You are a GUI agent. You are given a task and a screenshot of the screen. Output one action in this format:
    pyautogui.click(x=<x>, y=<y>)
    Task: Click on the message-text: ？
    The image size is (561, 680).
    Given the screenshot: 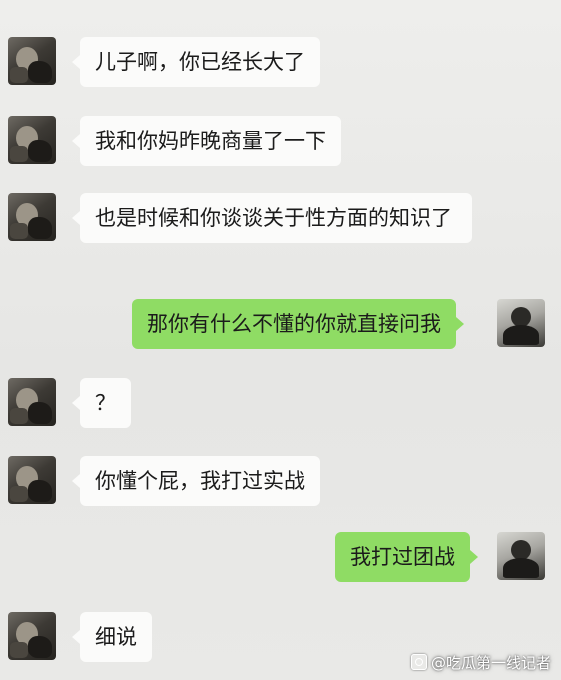 What is the action you would take?
    pyautogui.click(x=105, y=403)
    